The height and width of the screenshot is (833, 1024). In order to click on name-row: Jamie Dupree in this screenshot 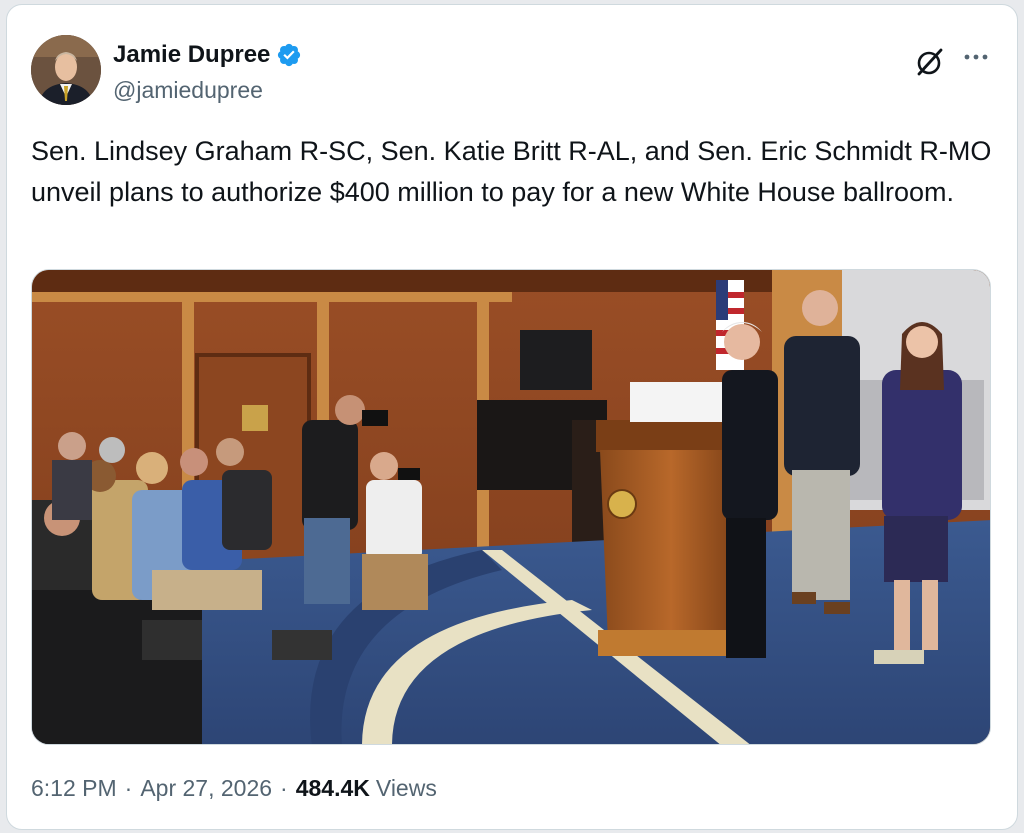, I will do `click(207, 55)`.